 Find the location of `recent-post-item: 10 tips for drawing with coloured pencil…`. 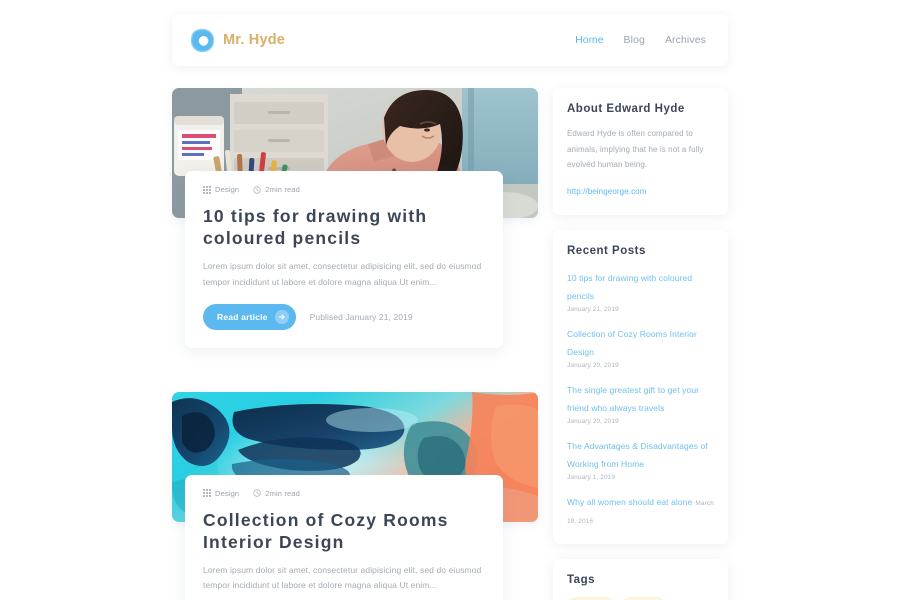

recent-post-item: 10 tips for drawing with coloured pencil… is located at coordinates (640, 290).